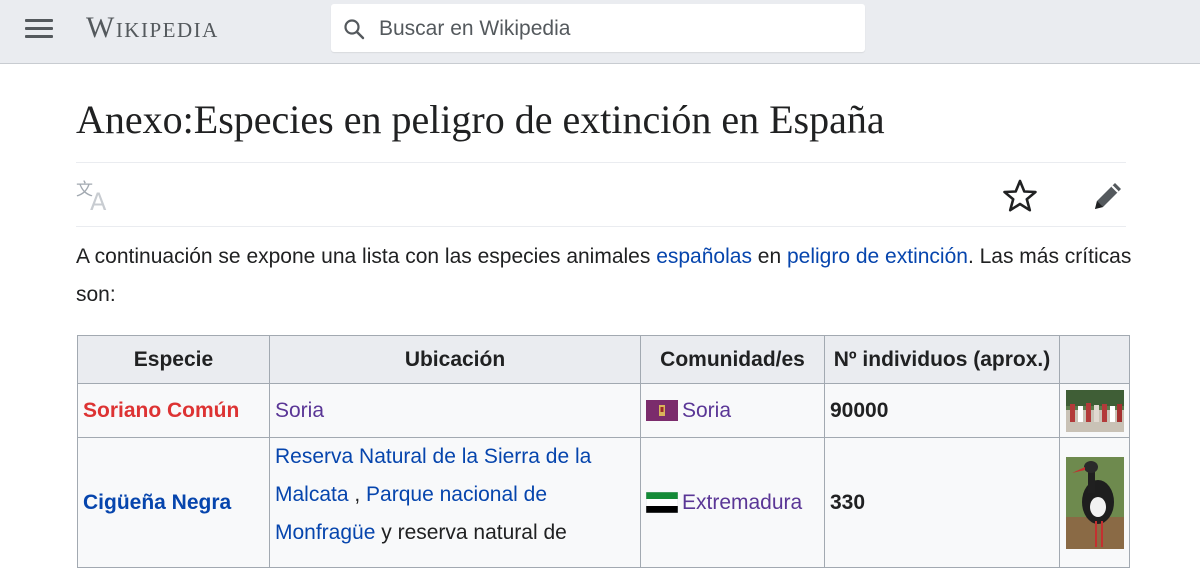 The width and height of the screenshot is (1200, 568). What do you see at coordinates (354, 29) in the screenshot?
I see `search-icon` at bounding box center [354, 29].